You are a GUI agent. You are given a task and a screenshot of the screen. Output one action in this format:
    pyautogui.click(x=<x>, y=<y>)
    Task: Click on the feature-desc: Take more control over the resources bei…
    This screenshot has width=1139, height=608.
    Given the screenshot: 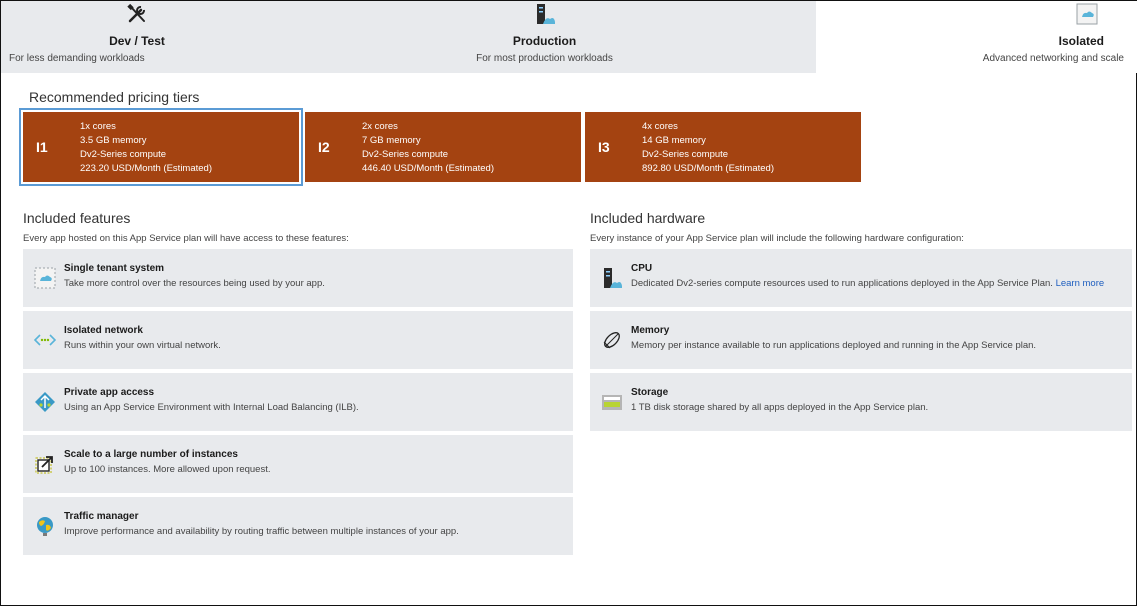 What is the action you would take?
    pyautogui.click(x=194, y=283)
    